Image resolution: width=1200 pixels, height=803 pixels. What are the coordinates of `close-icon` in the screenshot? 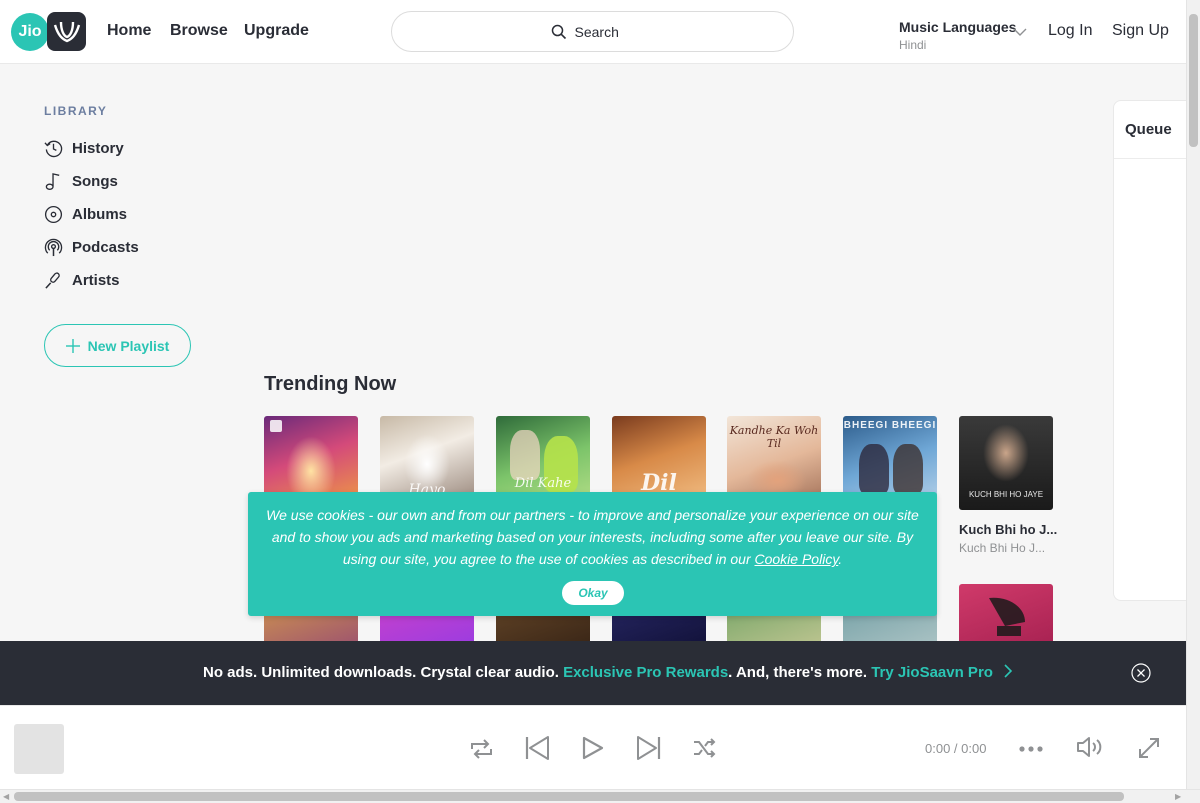 It's located at (1141, 673).